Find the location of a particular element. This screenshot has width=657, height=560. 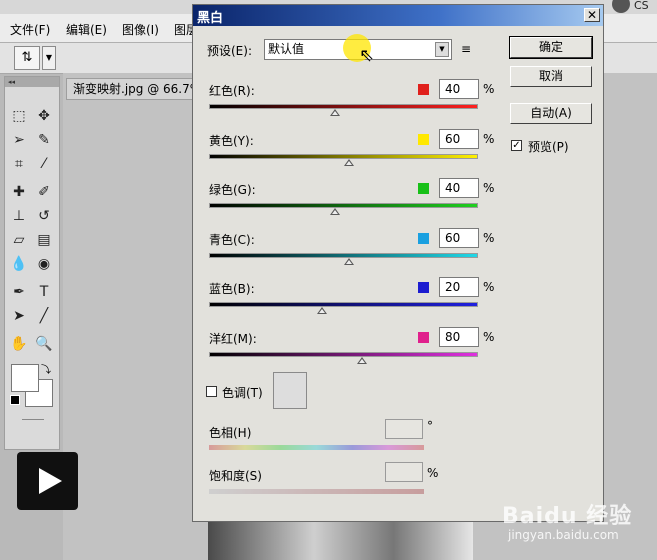

tool-preset-dropdown: ▼ is located at coordinates (49, 58).